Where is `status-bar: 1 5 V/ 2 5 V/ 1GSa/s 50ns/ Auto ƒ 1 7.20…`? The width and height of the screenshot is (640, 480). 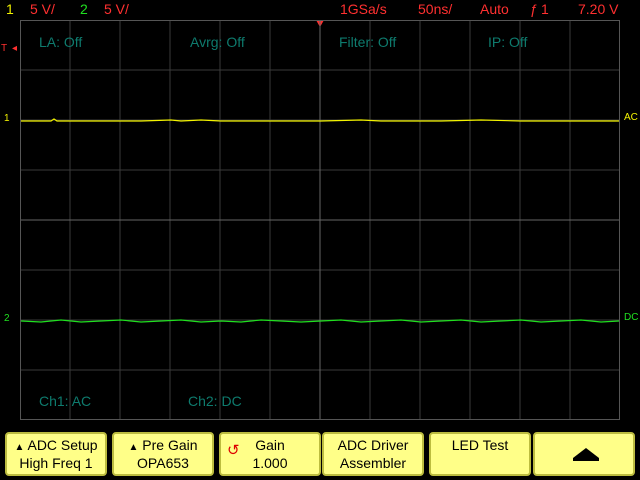
status-bar: 1 5 V/ 2 5 V/ 1GSa/s 50ns/ Auto ƒ 1 7.20… is located at coordinates (320, 9).